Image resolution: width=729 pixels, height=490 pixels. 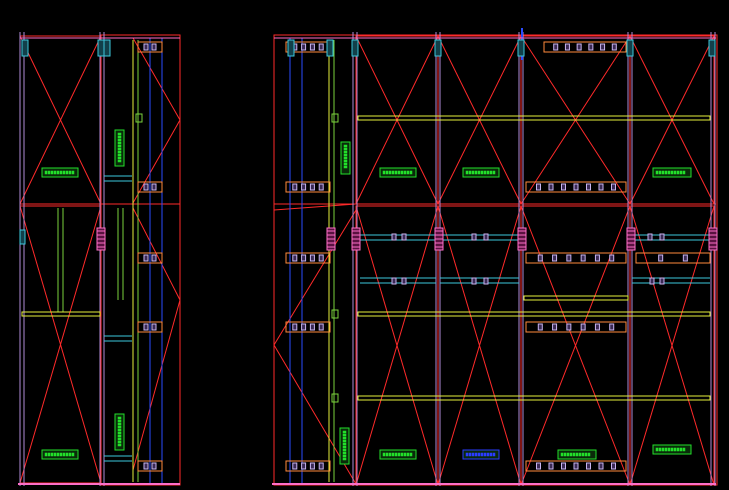 What do you see at coordinates (576, 298) in the screenshot?
I see `right-beam-col3` at bounding box center [576, 298].